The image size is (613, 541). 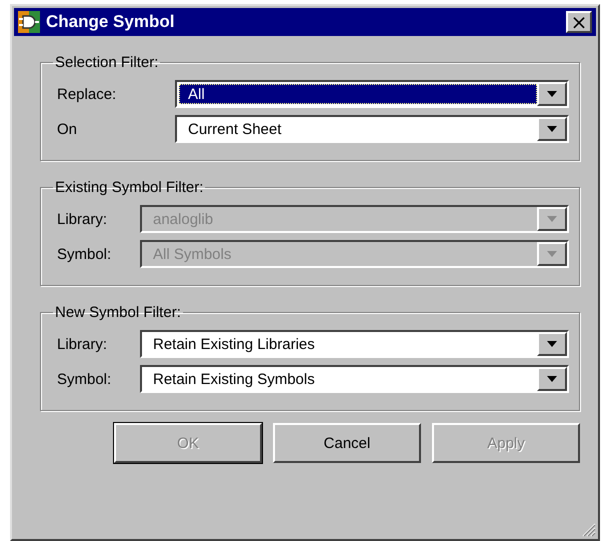 What do you see at coordinates (29, 22) in the screenshot?
I see `gate-icon` at bounding box center [29, 22].